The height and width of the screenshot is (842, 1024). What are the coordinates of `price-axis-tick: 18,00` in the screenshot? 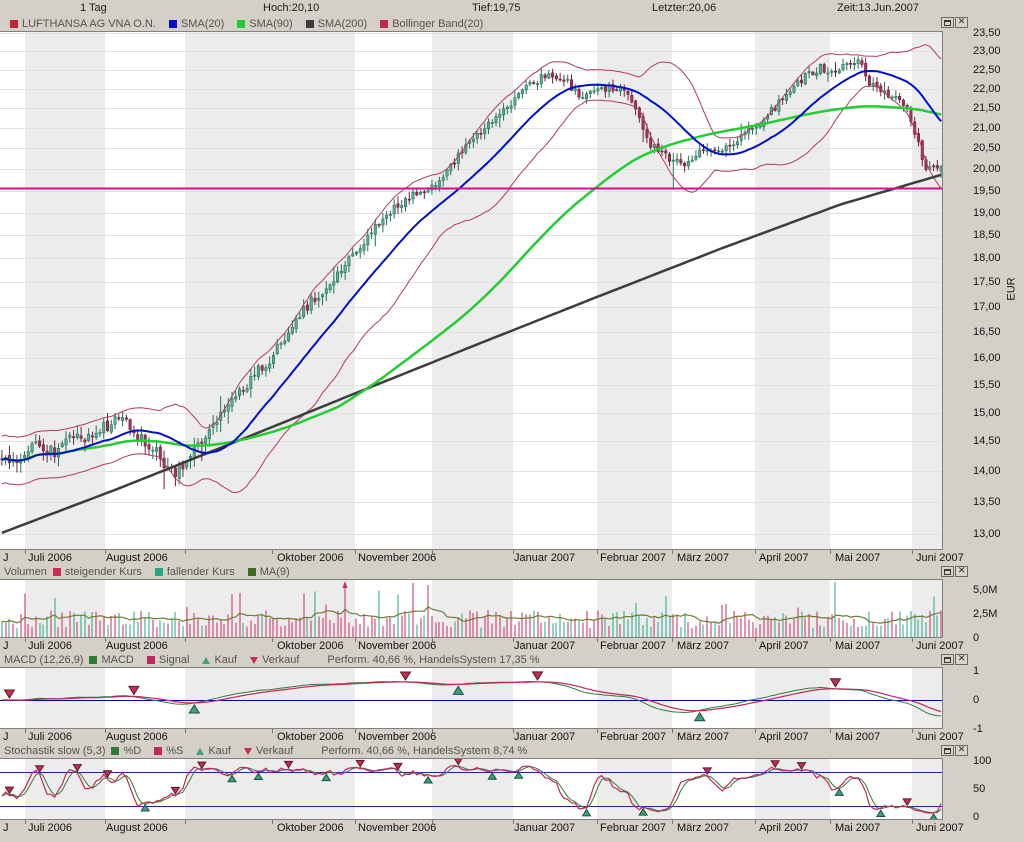 It's located at (987, 258).